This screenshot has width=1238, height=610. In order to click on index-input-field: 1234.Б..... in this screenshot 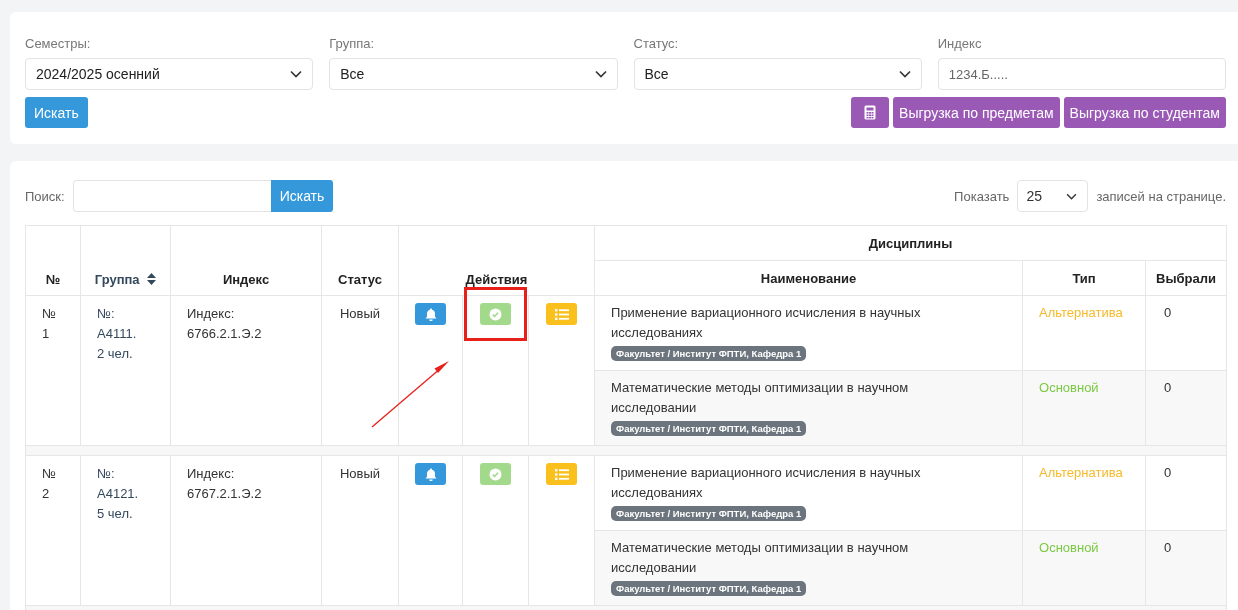, I will do `click(1081, 74)`.